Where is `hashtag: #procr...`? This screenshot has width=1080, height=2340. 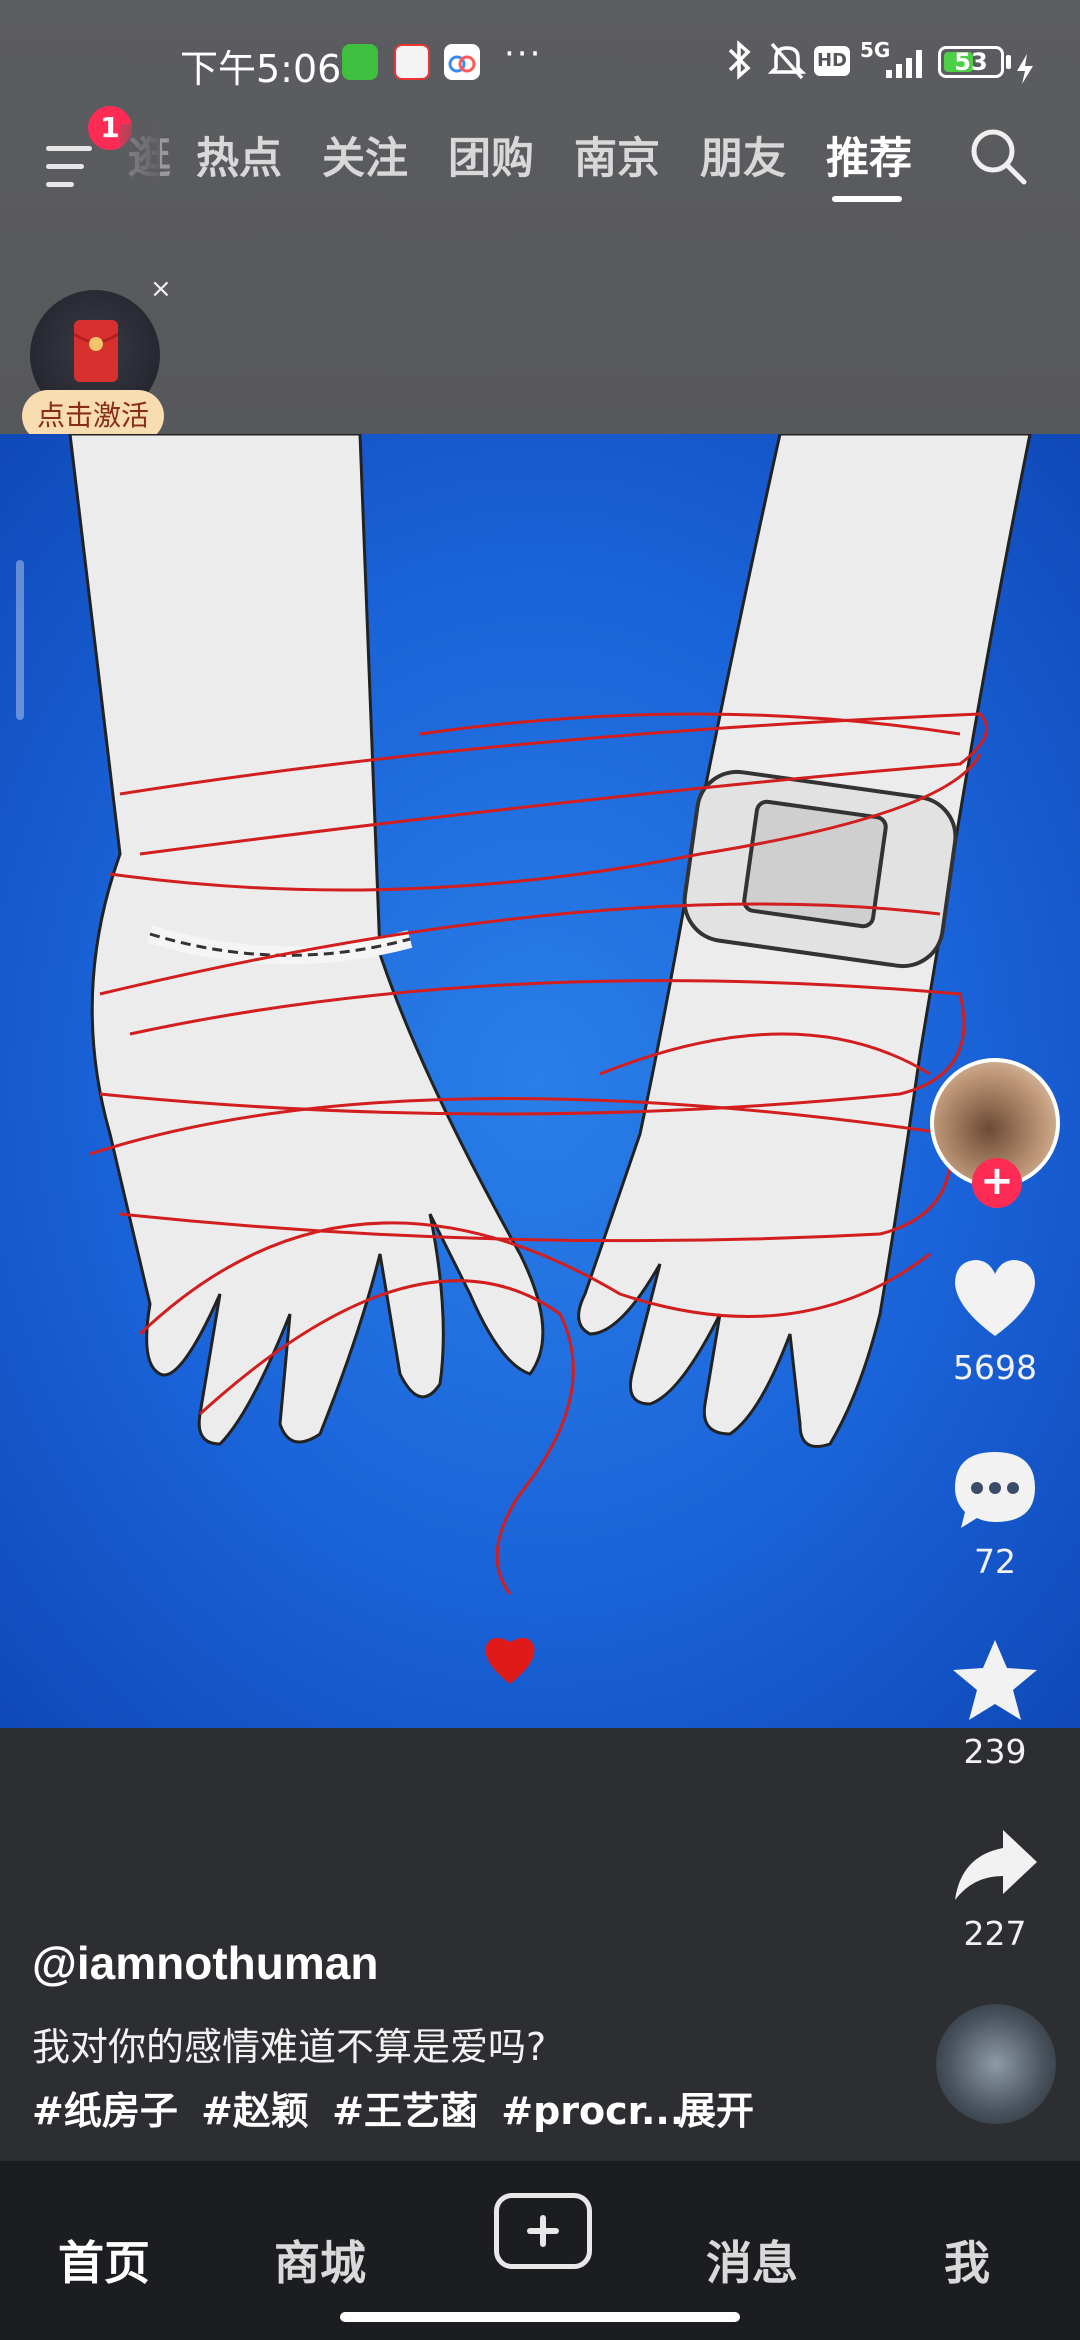
hashtag: #procr... is located at coordinates (592, 2111).